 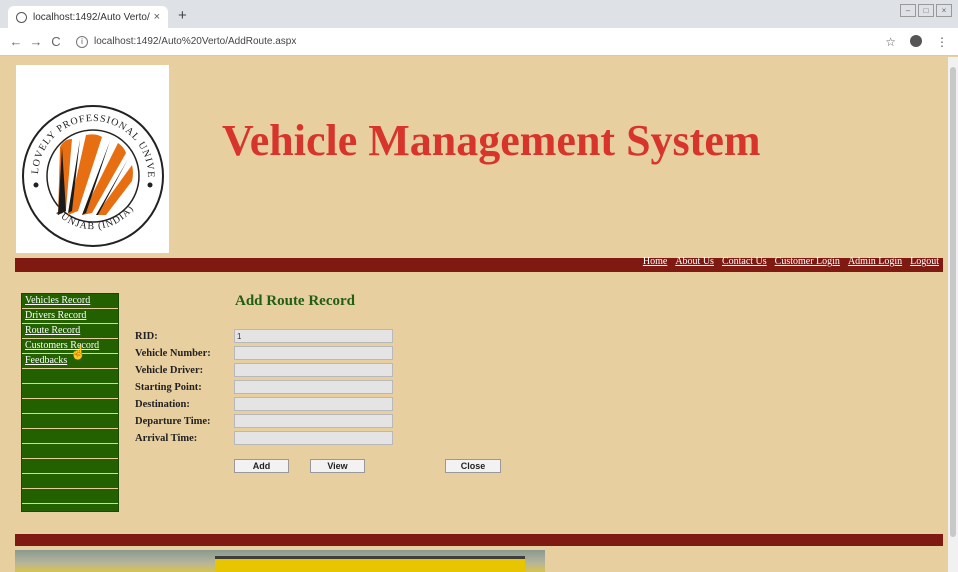 What do you see at coordinates (146, 336) in the screenshot?
I see `field-label: RID:` at bounding box center [146, 336].